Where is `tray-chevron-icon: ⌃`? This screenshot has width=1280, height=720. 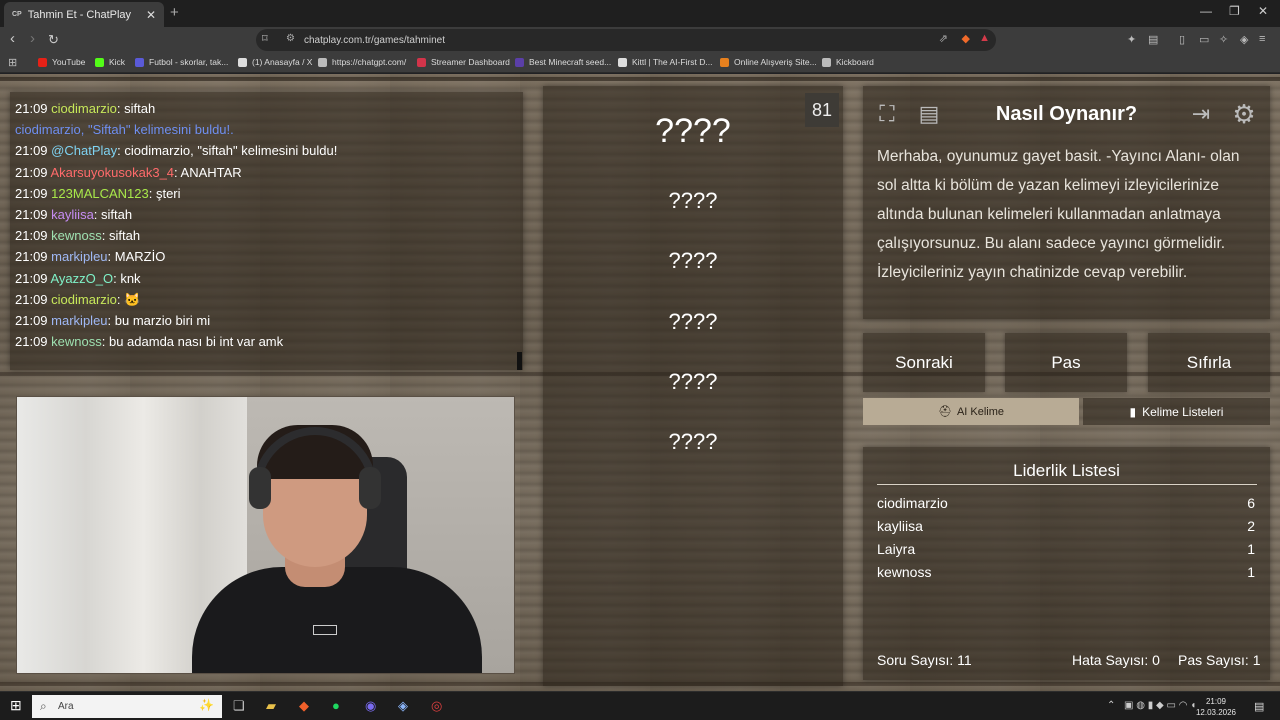 tray-chevron-icon: ⌃ is located at coordinates (1111, 705).